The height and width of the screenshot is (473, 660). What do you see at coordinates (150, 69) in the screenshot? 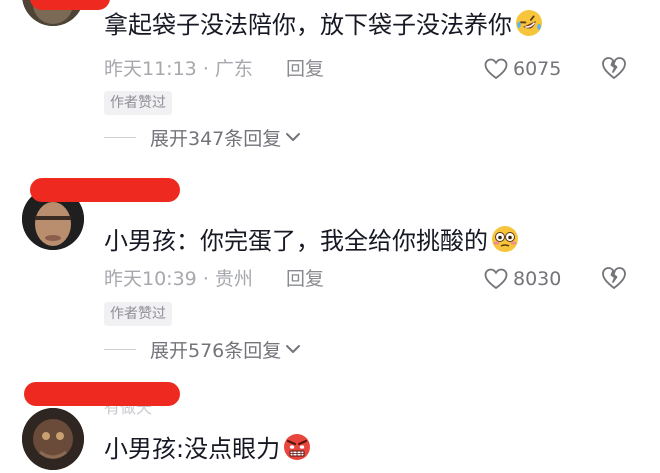
I see `comment-time: 昨天11:13` at bounding box center [150, 69].